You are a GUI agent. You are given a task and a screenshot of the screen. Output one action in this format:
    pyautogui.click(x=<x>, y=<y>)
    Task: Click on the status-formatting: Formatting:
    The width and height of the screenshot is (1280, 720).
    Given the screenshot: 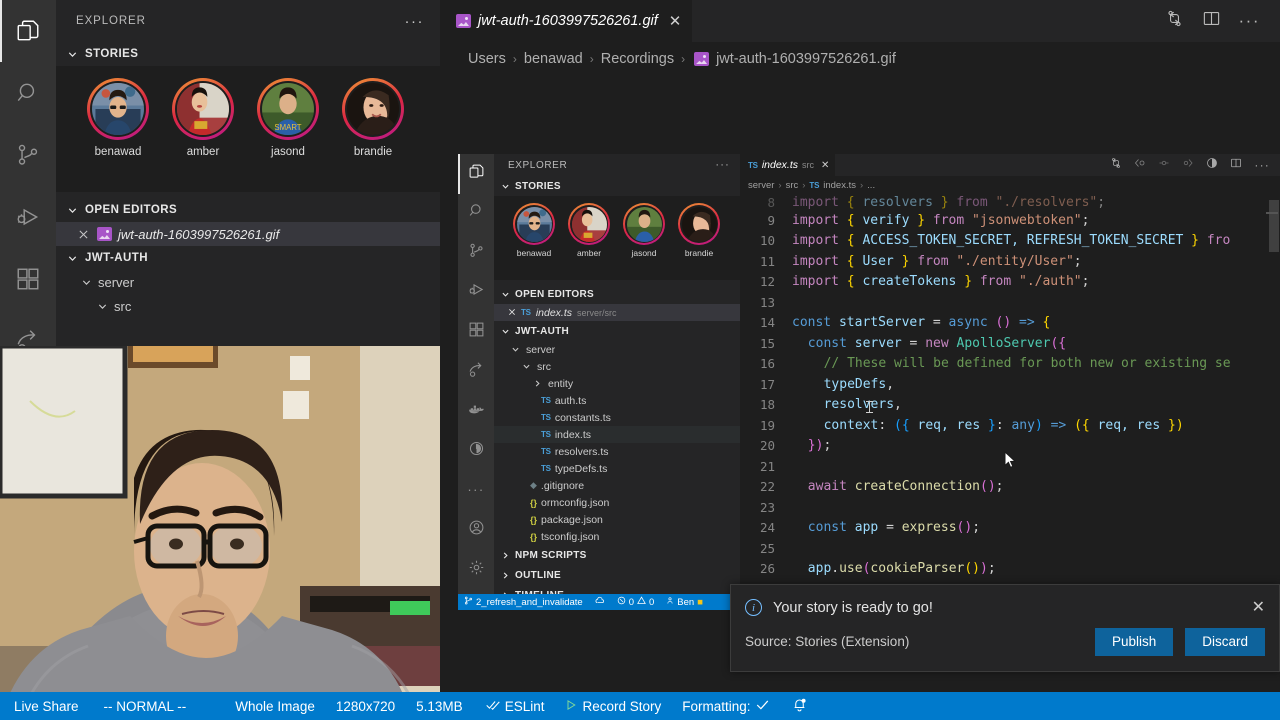 What is the action you would take?
    pyautogui.click(x=723, y=706)
    